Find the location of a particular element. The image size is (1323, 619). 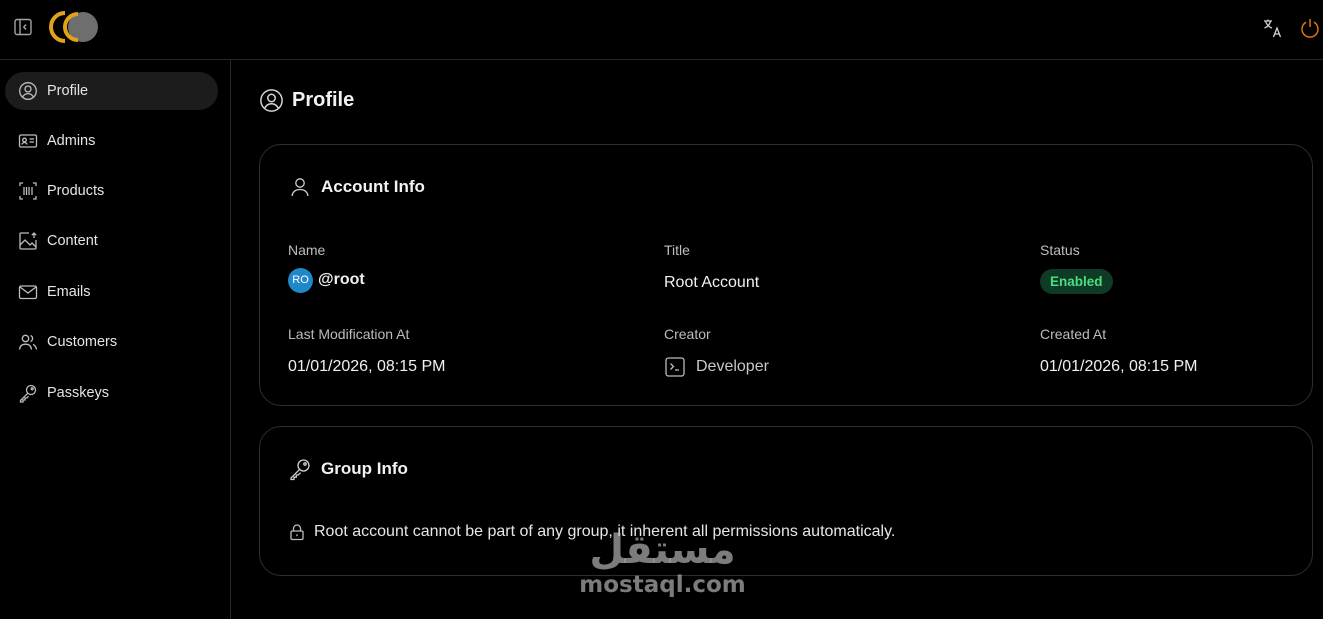

sidebar-toggle-icon is located at coordinates (23, 27).